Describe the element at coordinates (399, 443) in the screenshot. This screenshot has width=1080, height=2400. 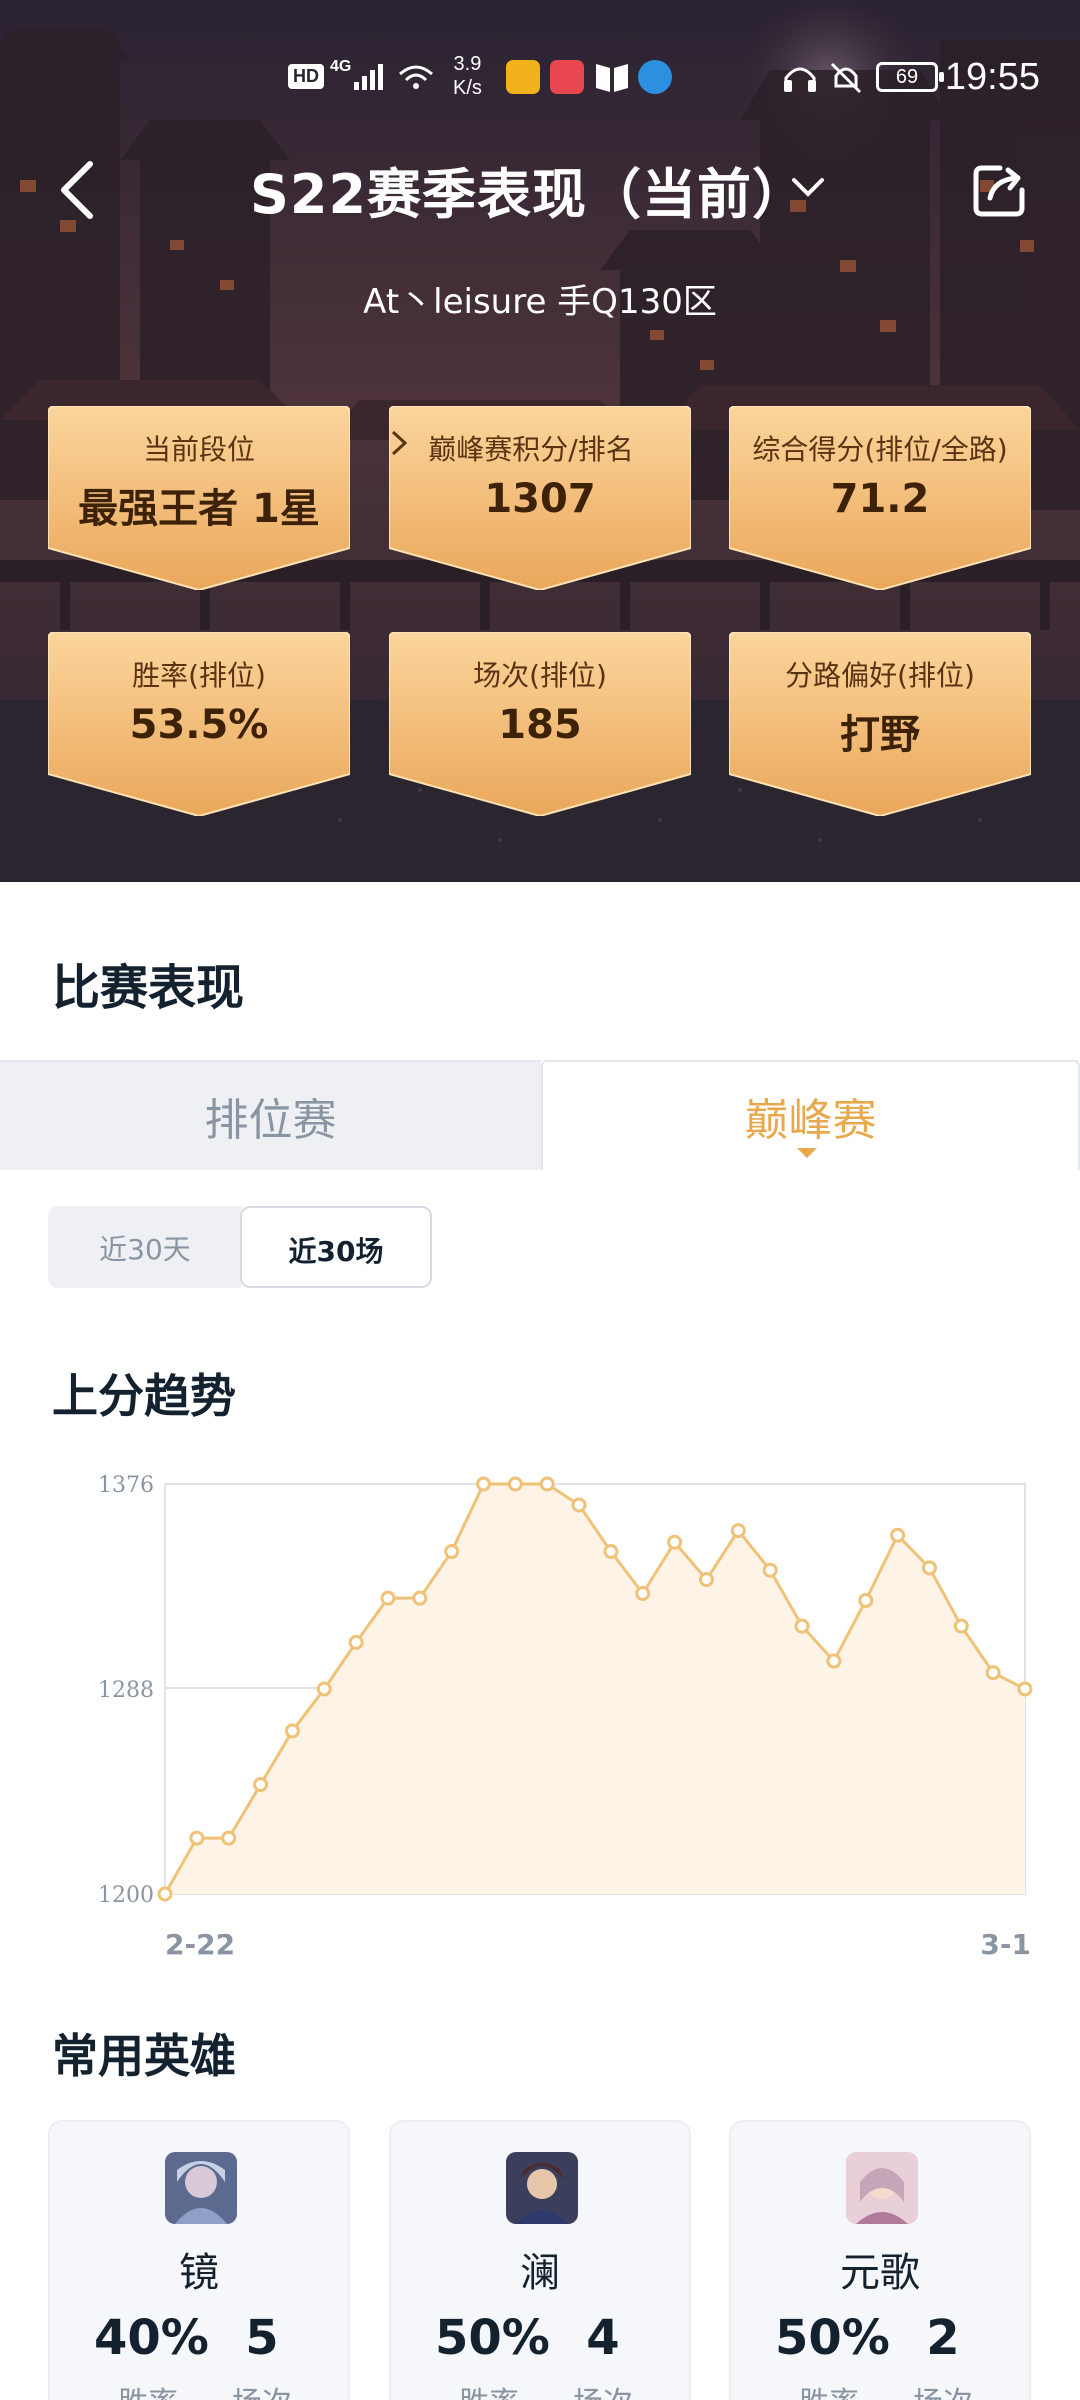
I see `chevron-right-icon` at that location.